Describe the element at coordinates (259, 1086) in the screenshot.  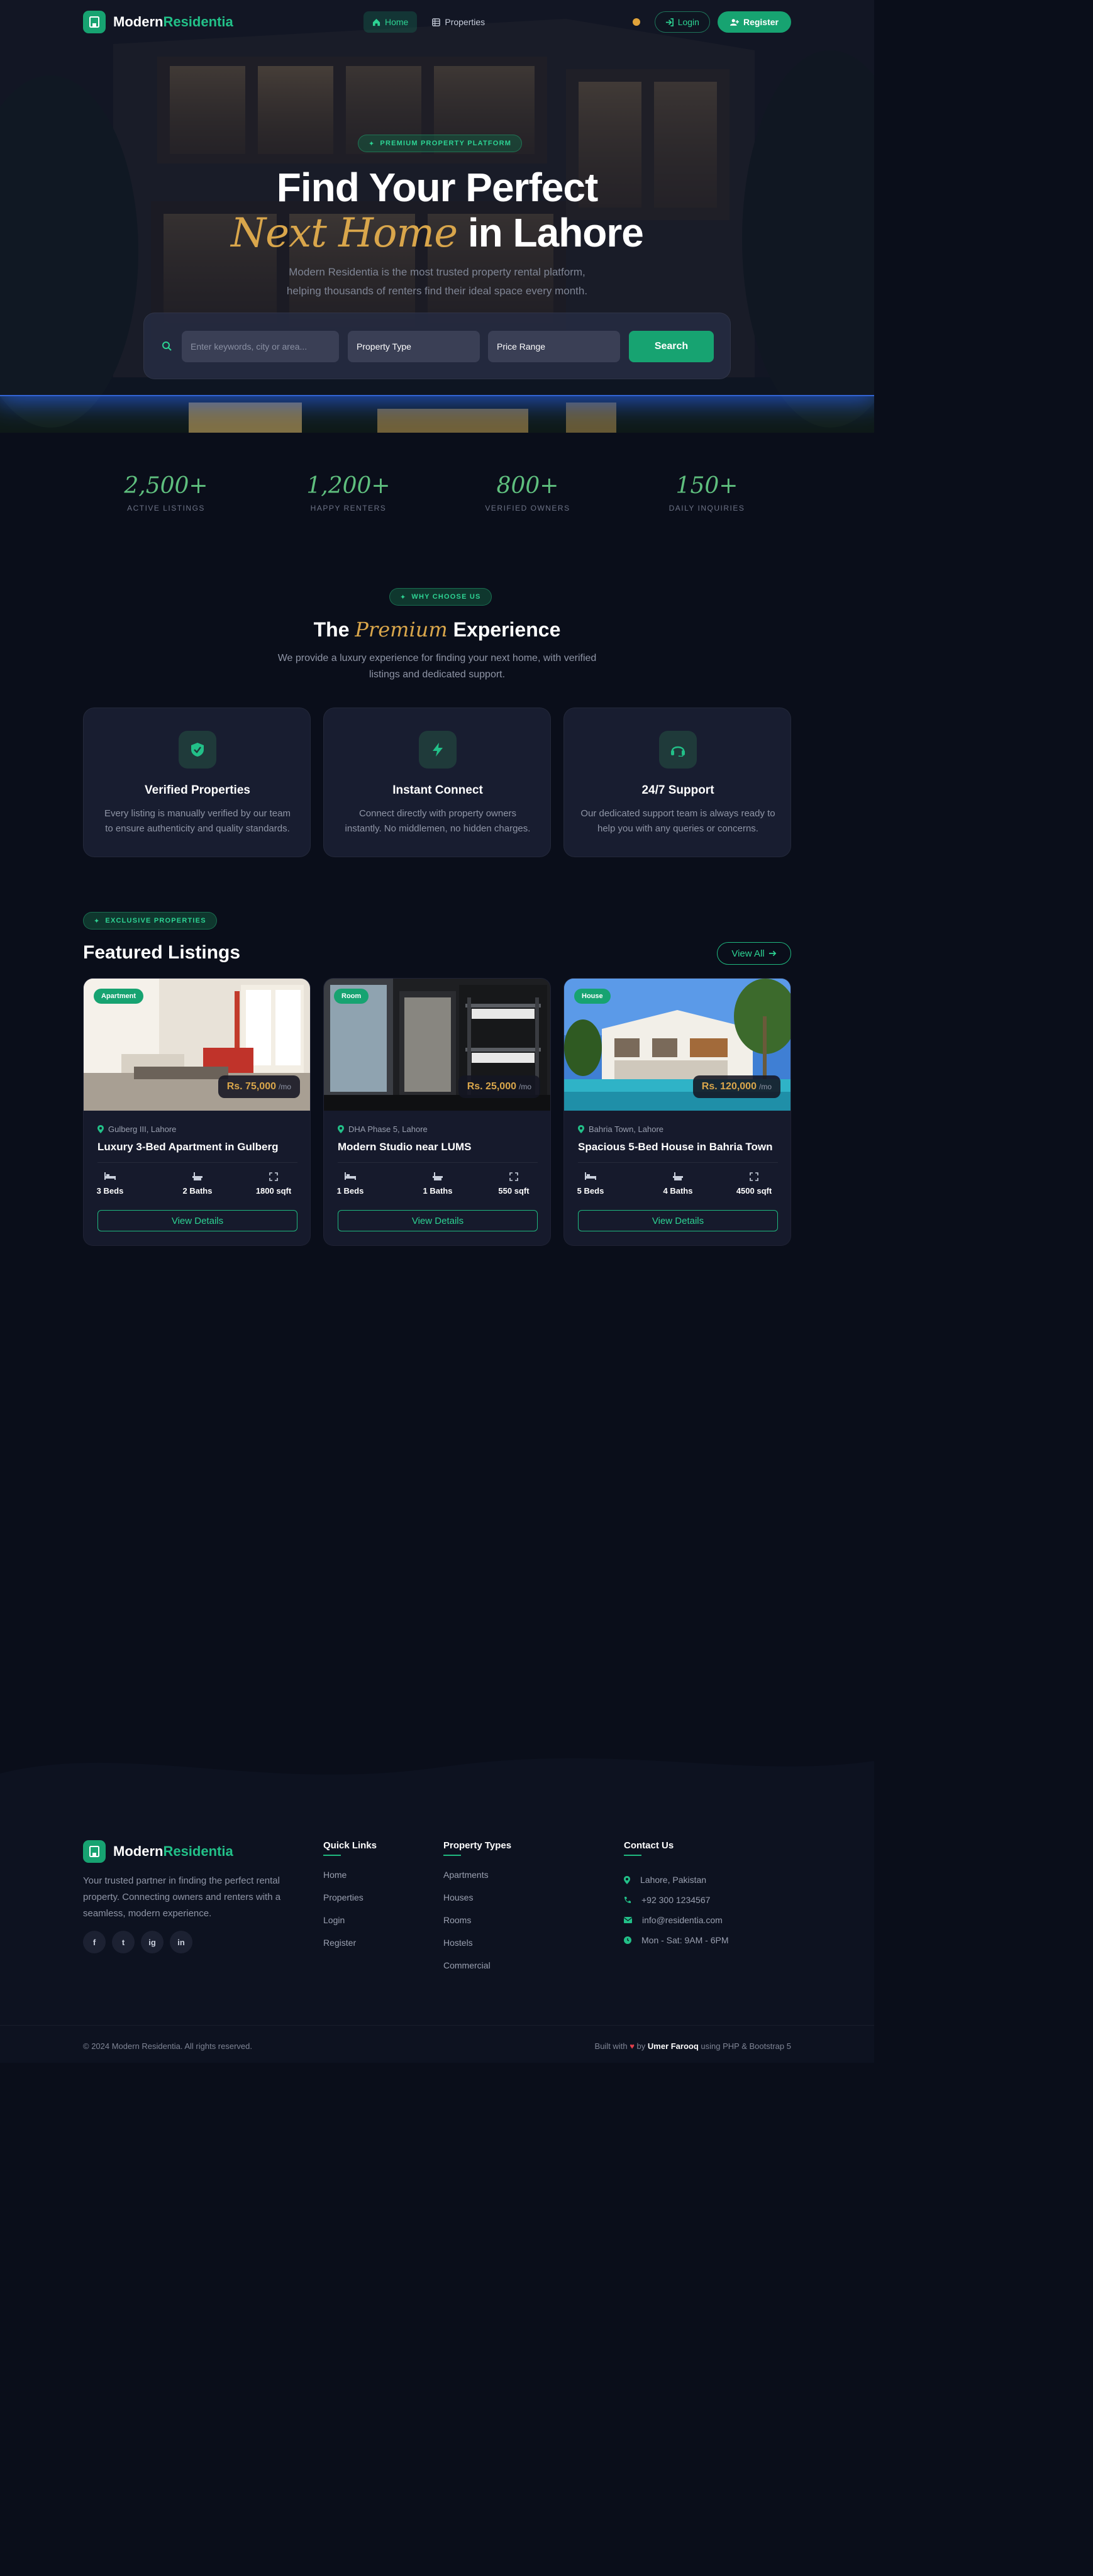
I see `listing-price: Rs. 75,000 /mo` at that location.